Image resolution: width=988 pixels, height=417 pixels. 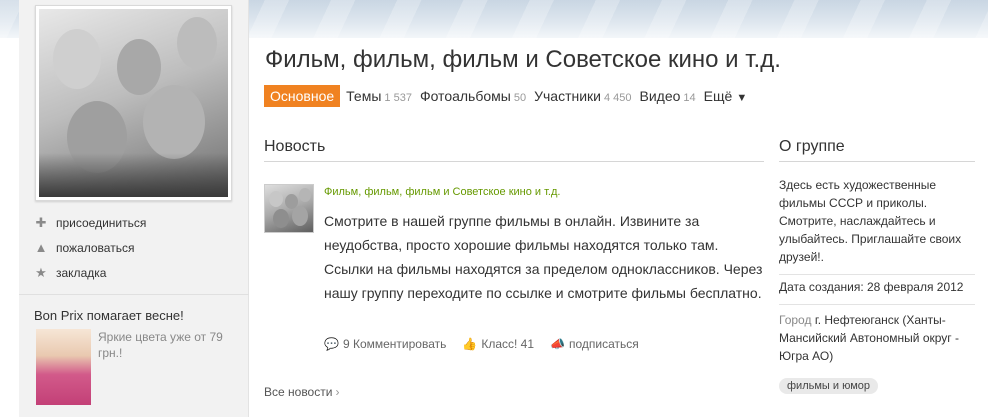 I want to click on sidebar-divider, so click(x=134, y=294).